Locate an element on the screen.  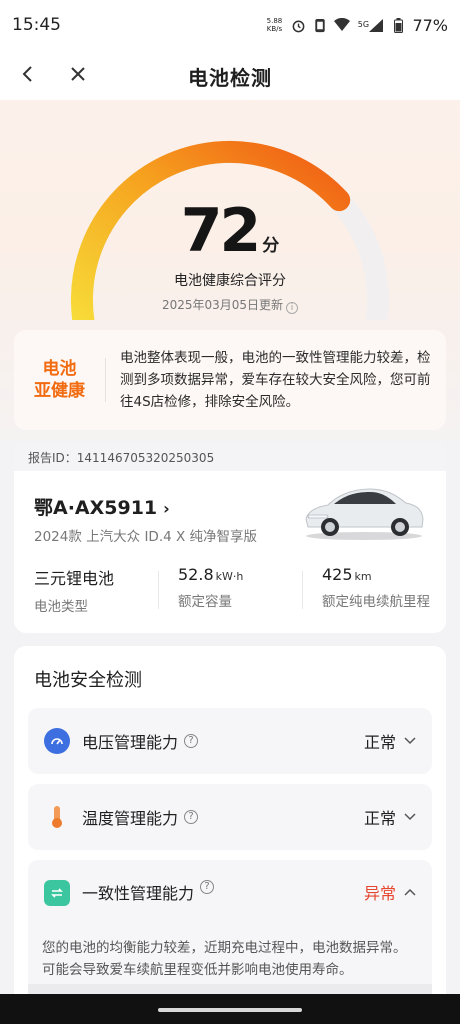
report-id: 报告ID：141146705320250305 is located at coordinates (230, 457).